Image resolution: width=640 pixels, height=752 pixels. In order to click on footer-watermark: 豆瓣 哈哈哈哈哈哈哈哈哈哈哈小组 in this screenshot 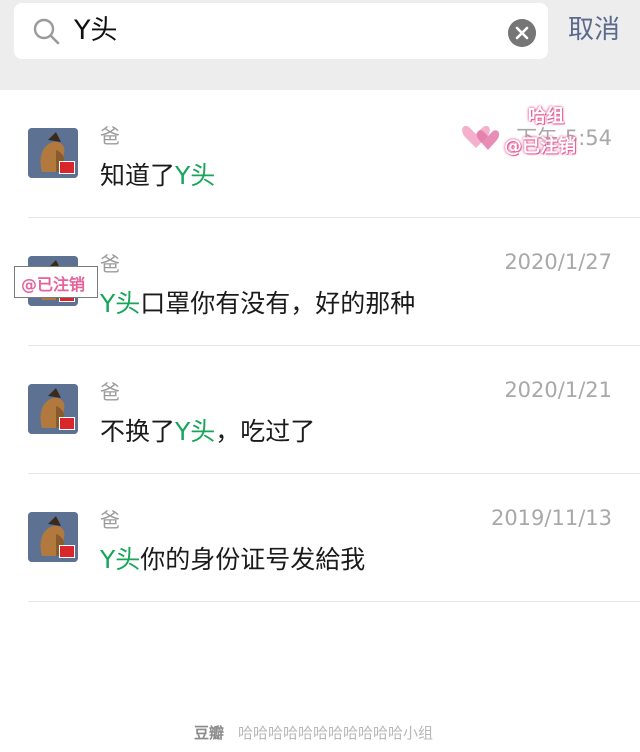, I will do `click(313, 732)`.